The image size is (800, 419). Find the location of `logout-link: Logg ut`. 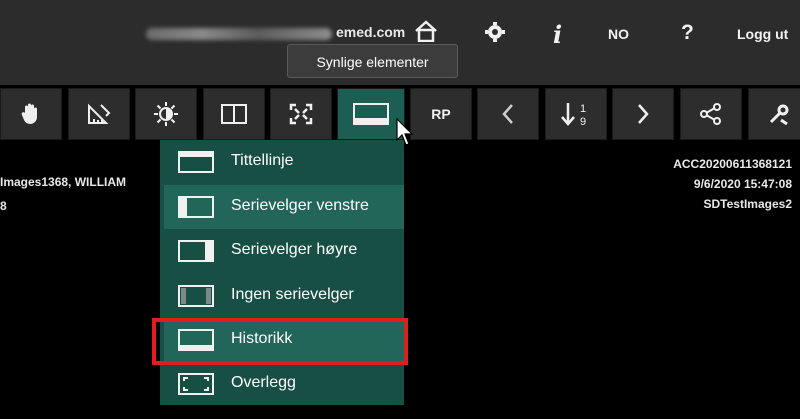

logout-link: Logg ut is located at coordinates (762, 34).